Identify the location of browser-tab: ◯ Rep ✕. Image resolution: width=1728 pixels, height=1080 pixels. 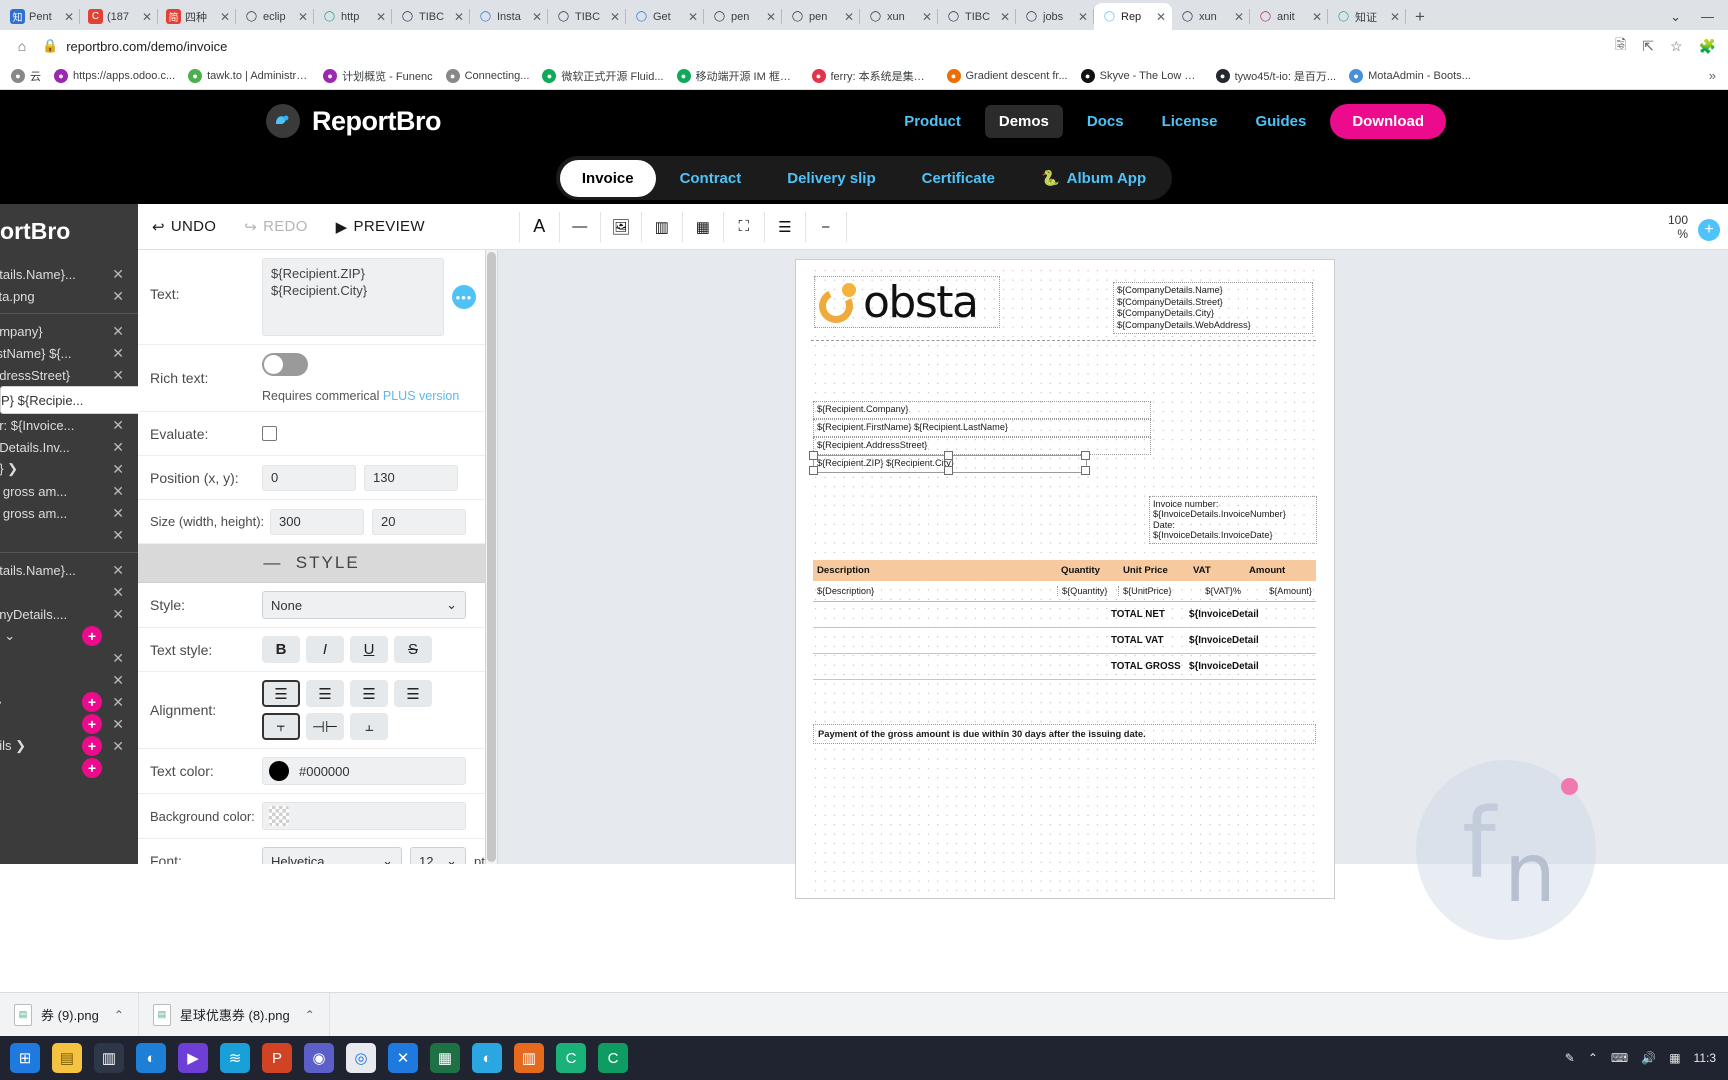
(1133, 16).